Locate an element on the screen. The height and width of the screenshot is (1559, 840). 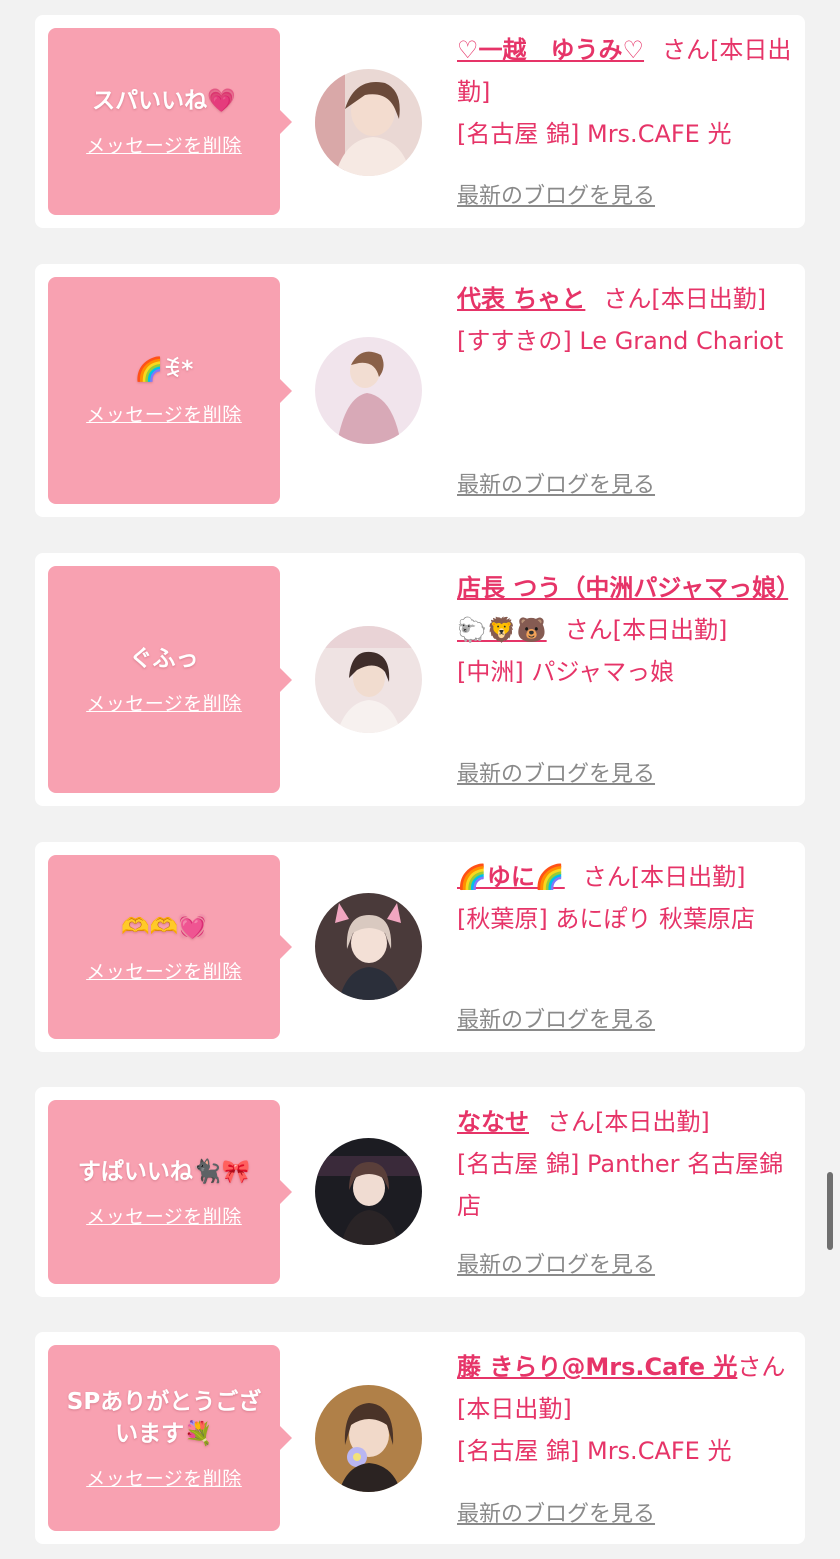
message-bubble: すぱいいね🐈‍⬛🎀 メッセージを削除 is located at coordinates (170, 1192).